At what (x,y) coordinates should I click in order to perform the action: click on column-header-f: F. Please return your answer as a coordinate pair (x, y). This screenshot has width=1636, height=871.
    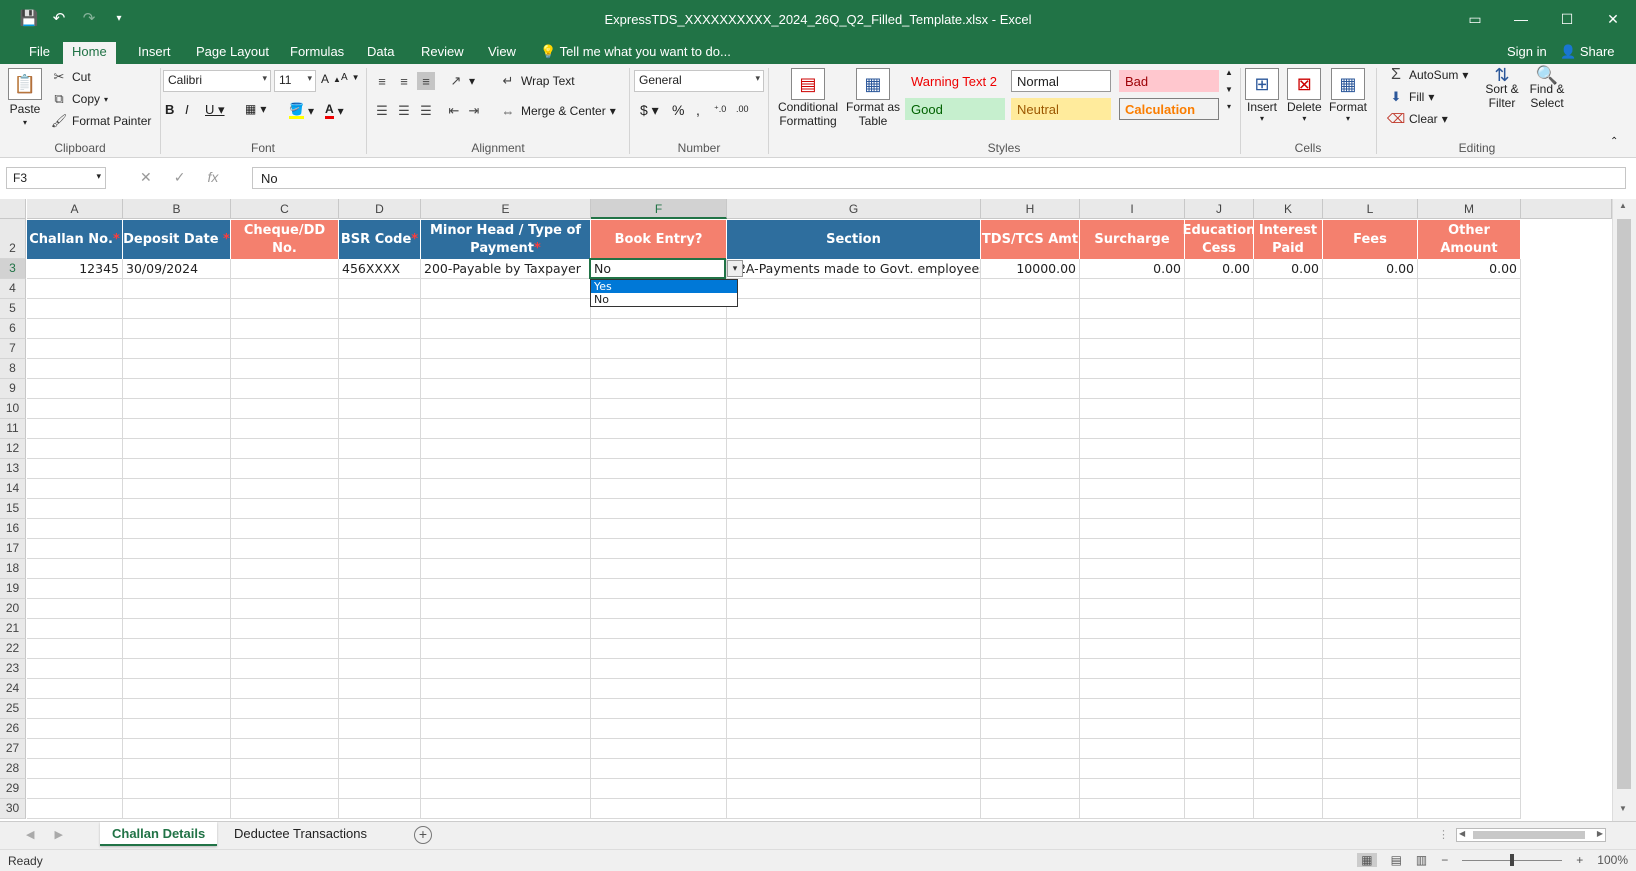
    Looking at the image, I should click on (659, 209).